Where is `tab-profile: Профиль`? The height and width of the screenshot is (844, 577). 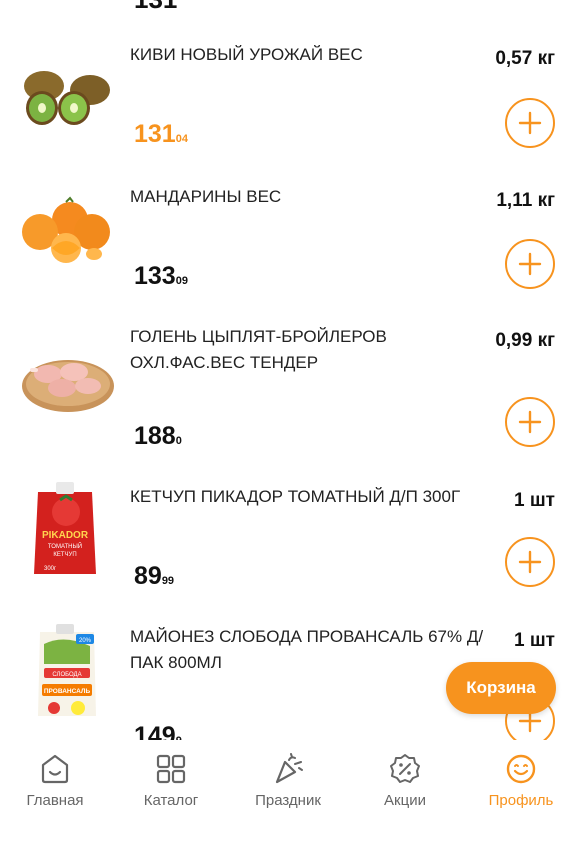
tab-profile: Профиль is located at coordinates (521, 780).